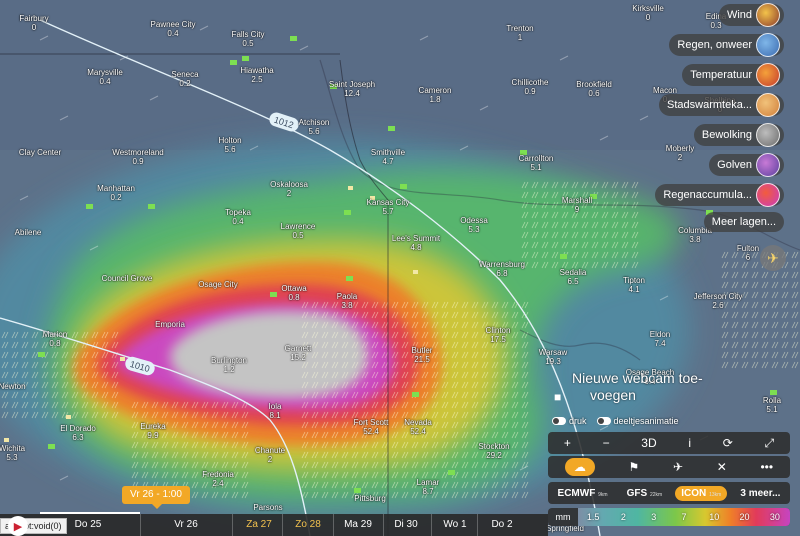 This screenshot has width=800, height=536. I want to click on city-label: Ottawa 0.8, so click(293, 293).